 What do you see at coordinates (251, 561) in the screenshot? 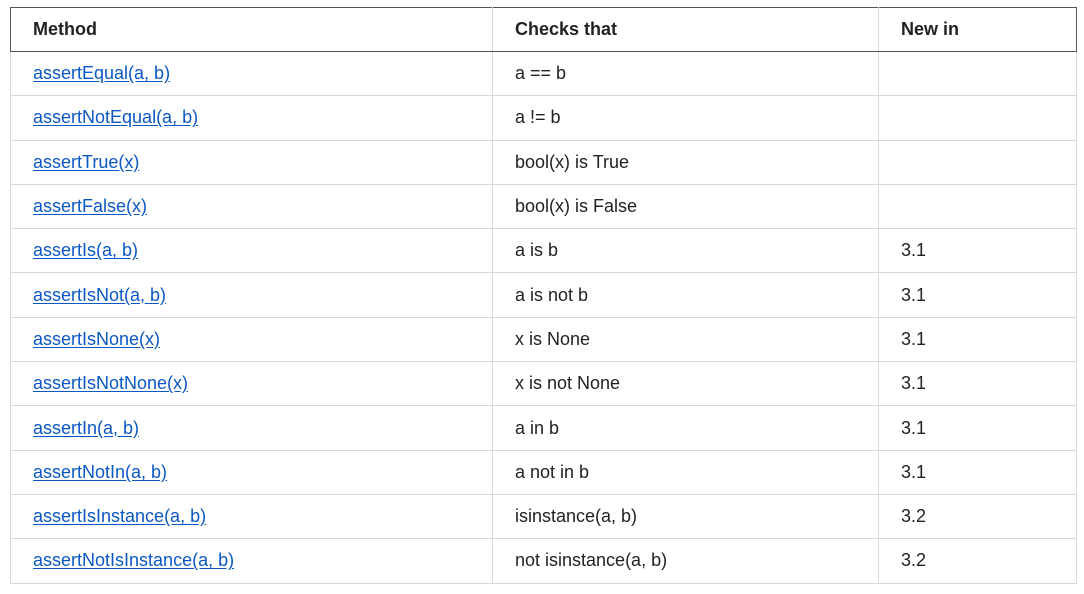
I see `method-cell: assertNotIsInstance(a, b)` at bounding box center [251, 561].